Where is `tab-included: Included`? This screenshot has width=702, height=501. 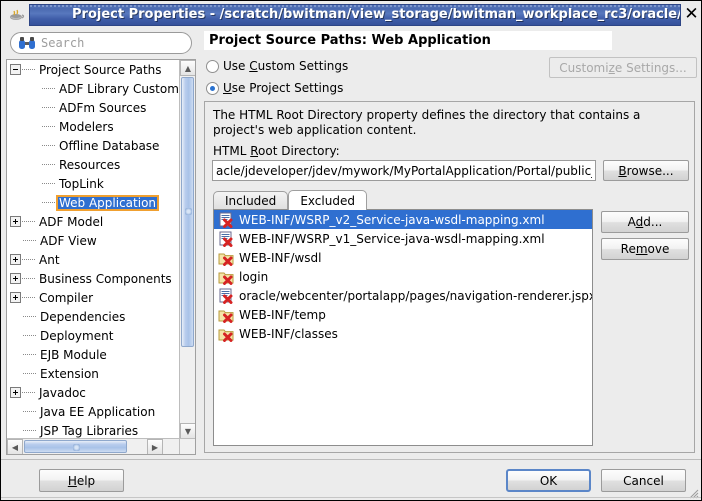
tab-included: Included is located at coordinates (251, 200).